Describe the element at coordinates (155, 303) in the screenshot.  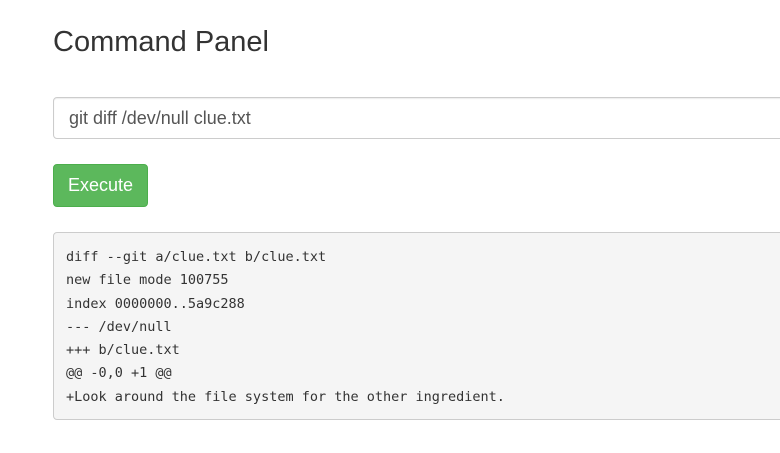
I see `output-line: index 0000000..5a9c288` at that location.